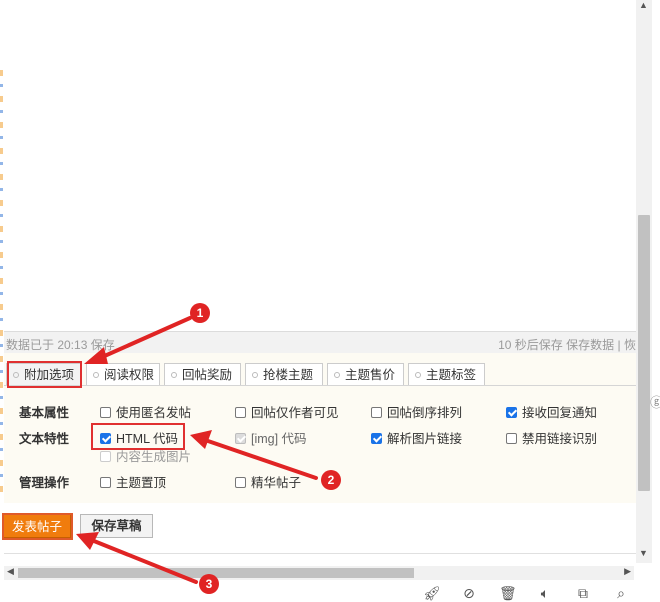 The image size is (660, 602). Describe the element at coordinates (200, 313) in the screenshot. I see `annotation-badge-1: 1` at that location.